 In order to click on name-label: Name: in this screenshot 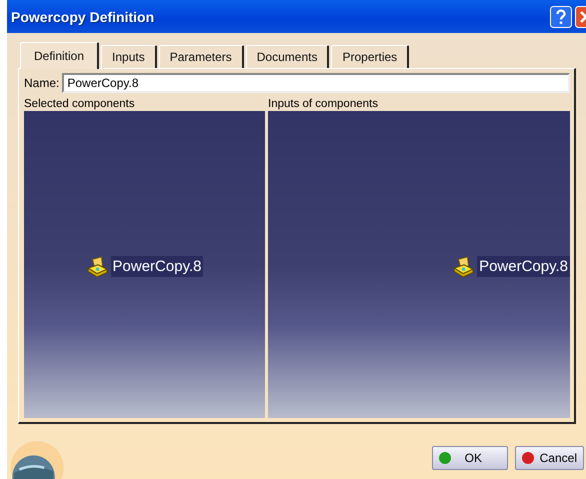, I will do `click(42, 83)`.